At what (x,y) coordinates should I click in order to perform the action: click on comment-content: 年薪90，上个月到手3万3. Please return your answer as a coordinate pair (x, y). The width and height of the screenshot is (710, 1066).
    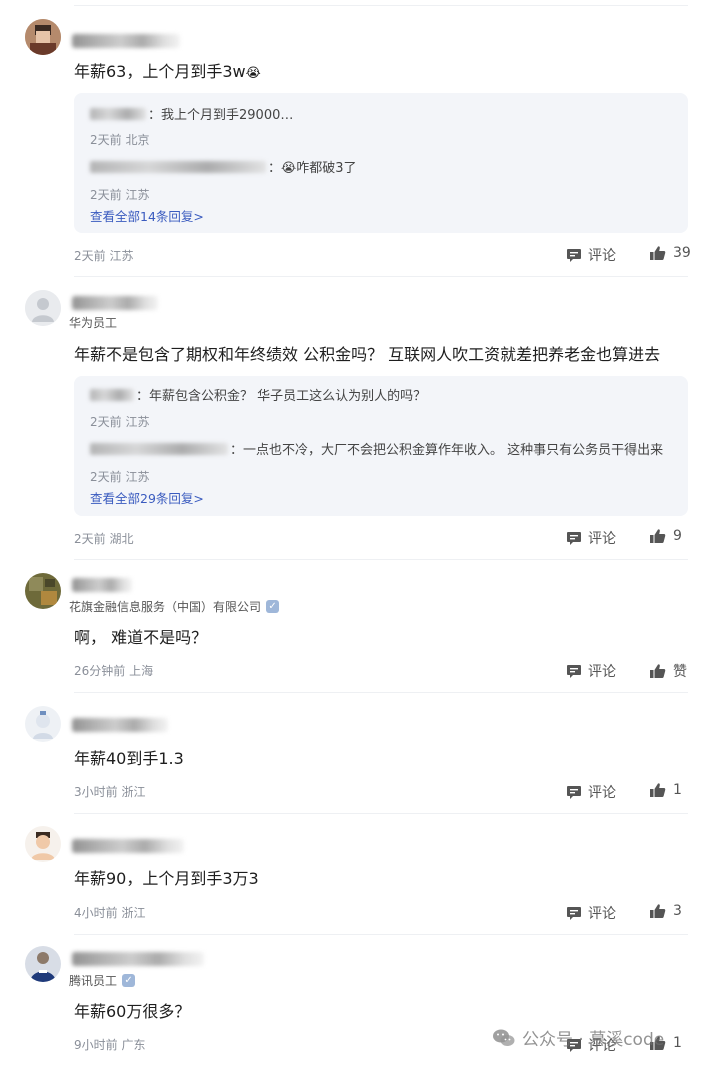
    Looking at the image, I should click on (166, 878).